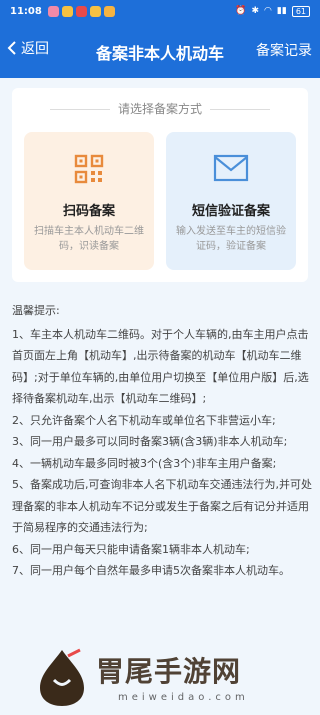 This screenshot has width=320, height=715. I want to click on status-indicators: ⏰ ✱ ◠ ▮▮ 61, so click(272, 11).